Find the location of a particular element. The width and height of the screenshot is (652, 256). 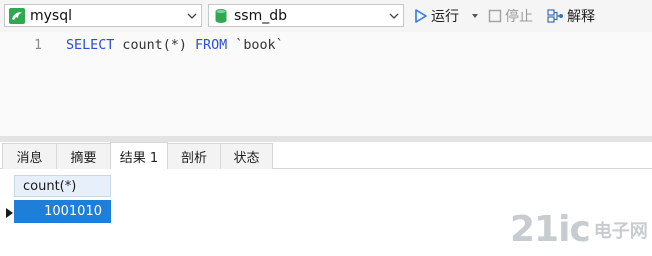

explain-label: 解释 is located at coordinates (581, 17).